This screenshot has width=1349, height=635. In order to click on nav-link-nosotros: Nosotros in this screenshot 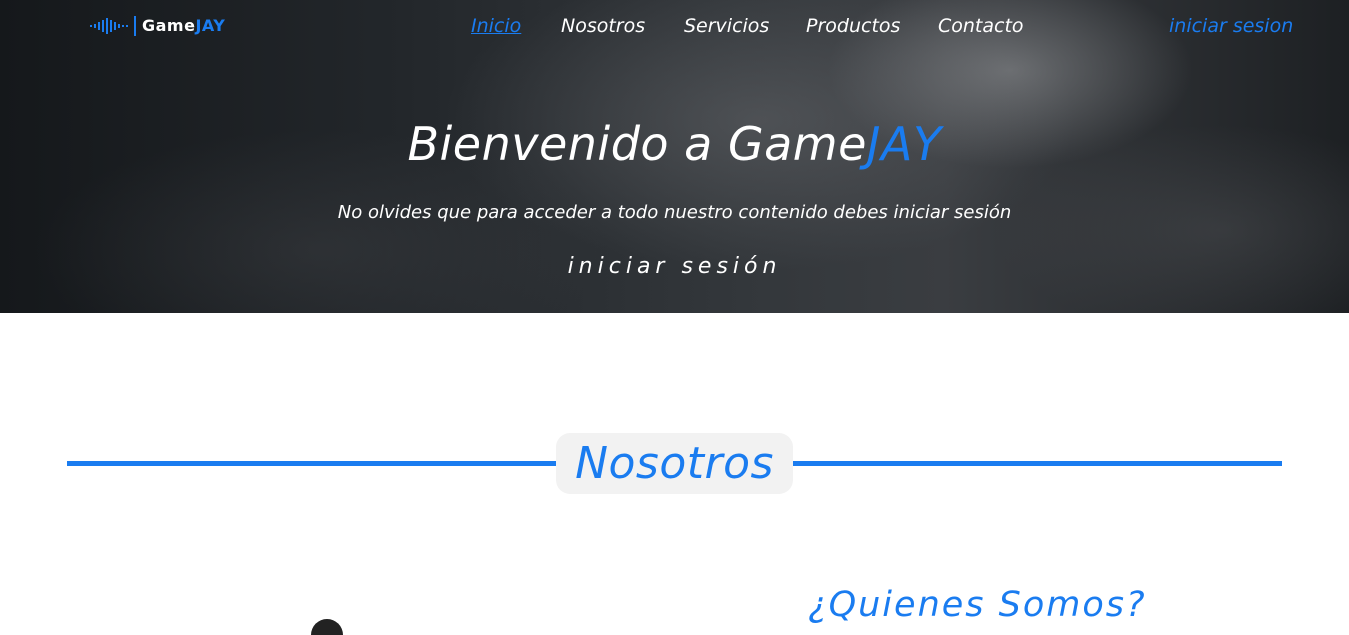, I will do `click(603, 26)`.